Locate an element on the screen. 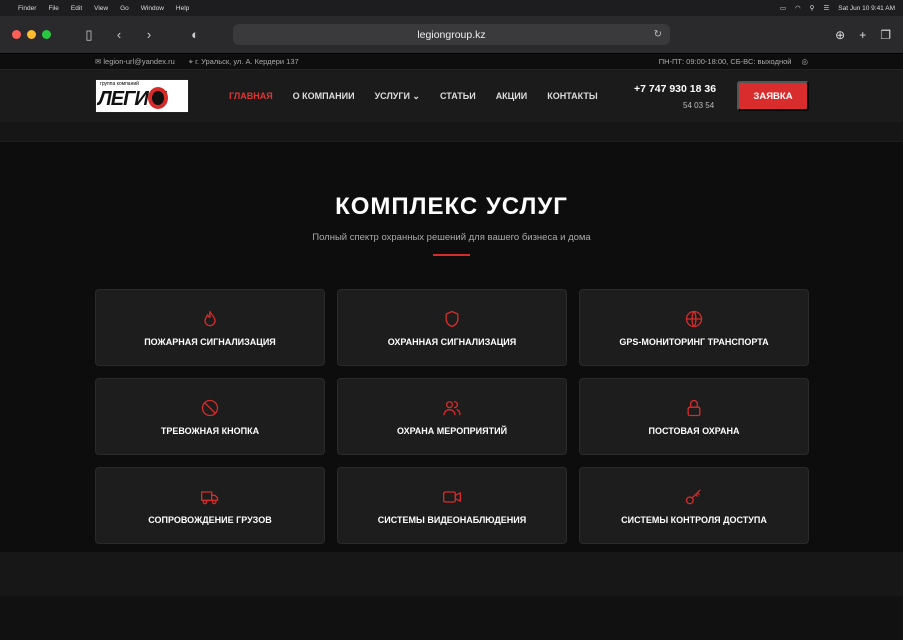  zoom-window-button is located at coordinates (46, 34).